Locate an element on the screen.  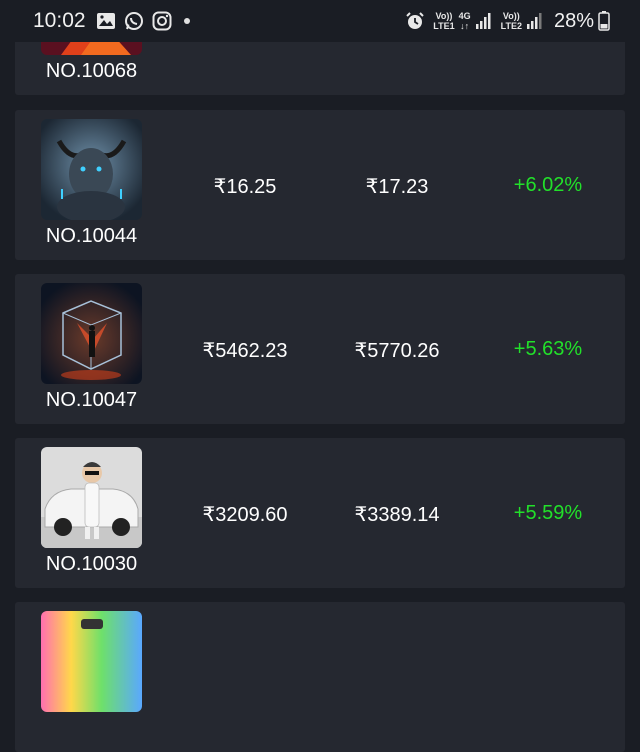
percent-change: +6.02% is located at coordinates (548, 185).